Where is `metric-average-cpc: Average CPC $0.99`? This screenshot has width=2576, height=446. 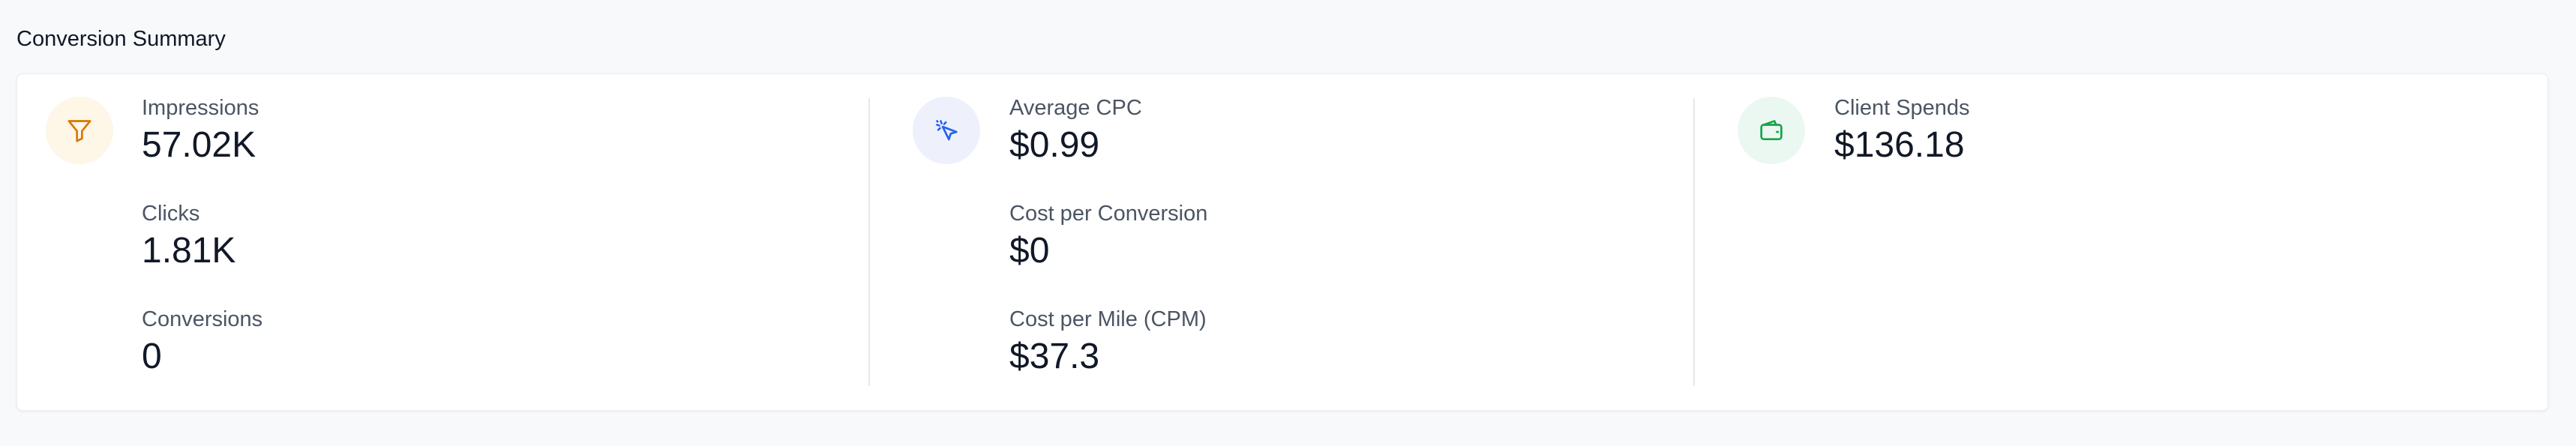 metric-average-cpc: Average CPC $0.99 is located at coordinates (1076, 131).